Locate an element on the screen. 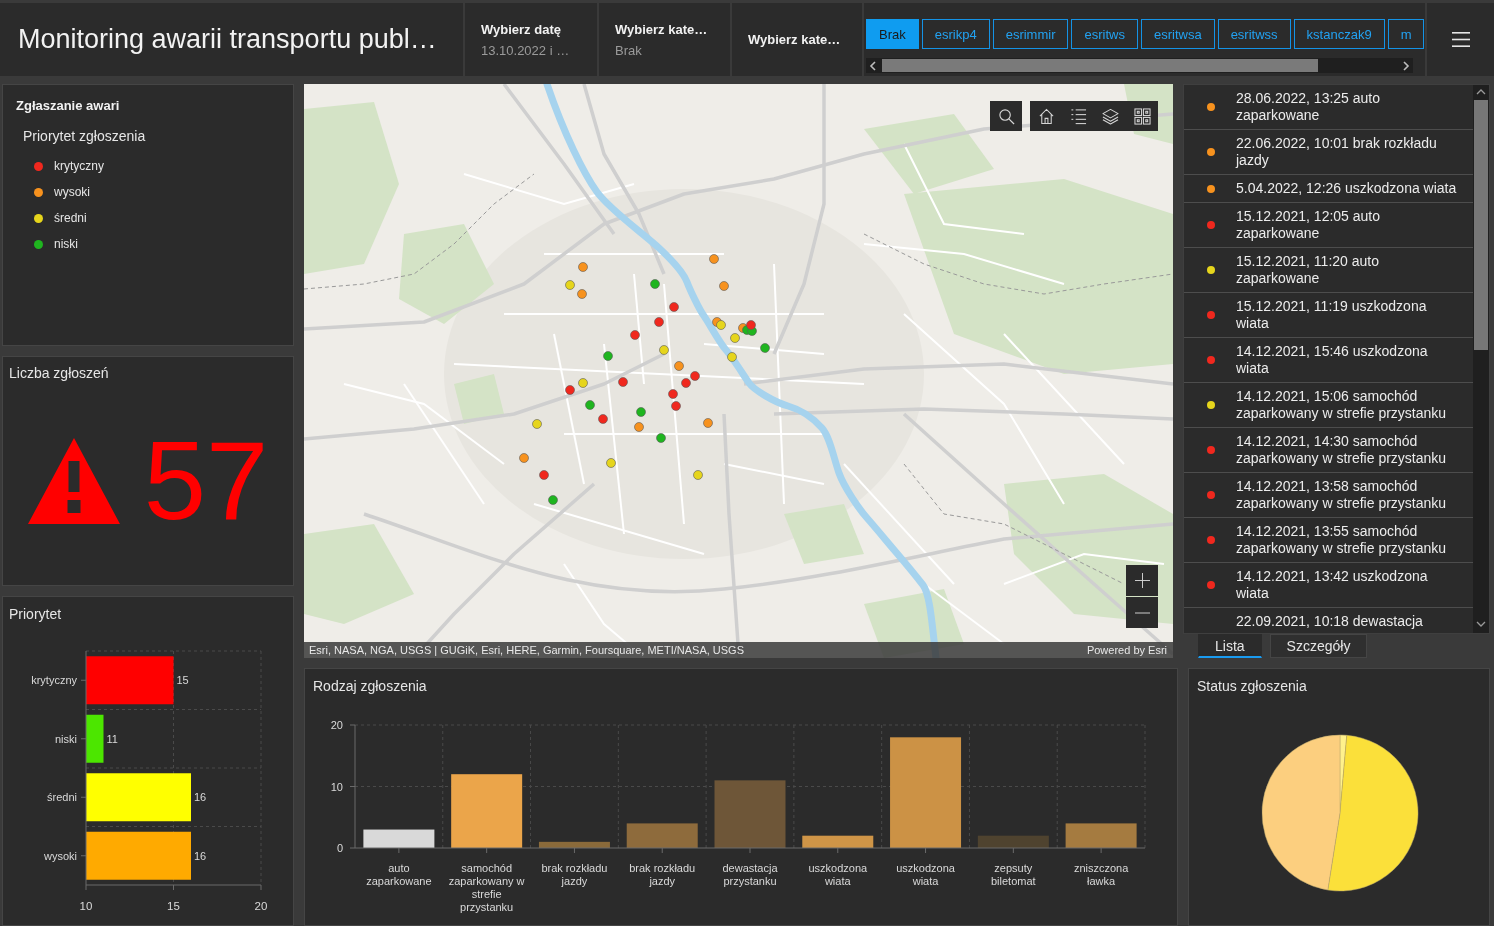 This screenshot has width=1494, height=926. list-icon is located at coordinates (1078, 116).